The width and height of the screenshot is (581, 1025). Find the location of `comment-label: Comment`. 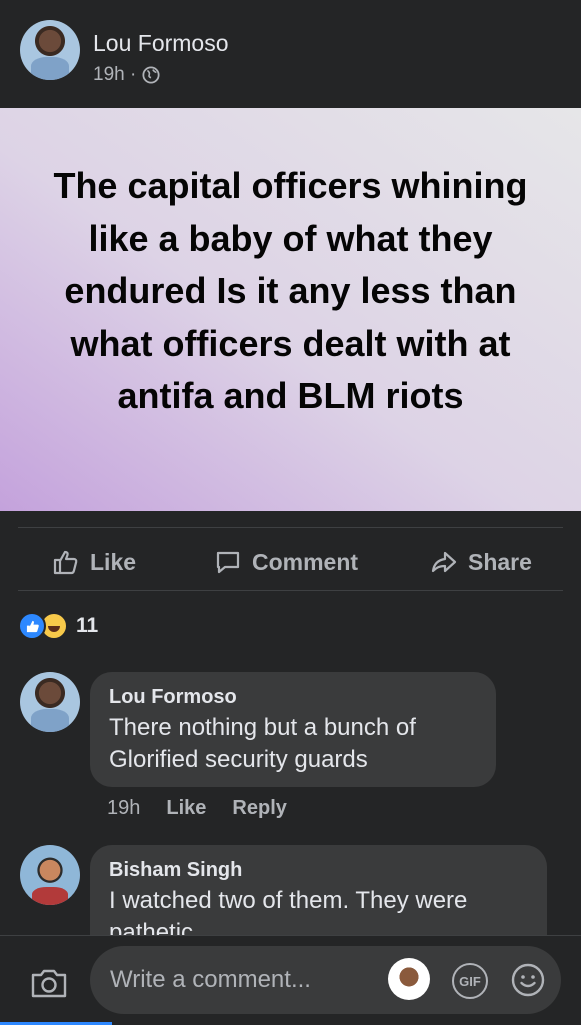

comment-label: Comment is located at coordinates (305, 561).